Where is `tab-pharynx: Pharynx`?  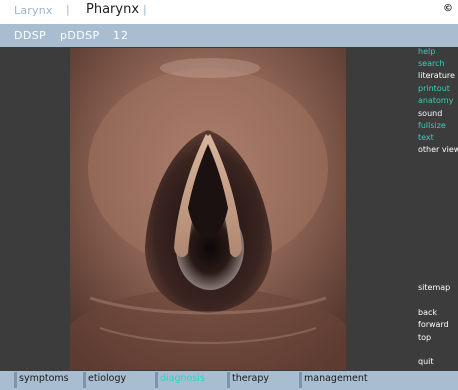 tab-pharynx: Pharynx is located at coordinates (112, 9).